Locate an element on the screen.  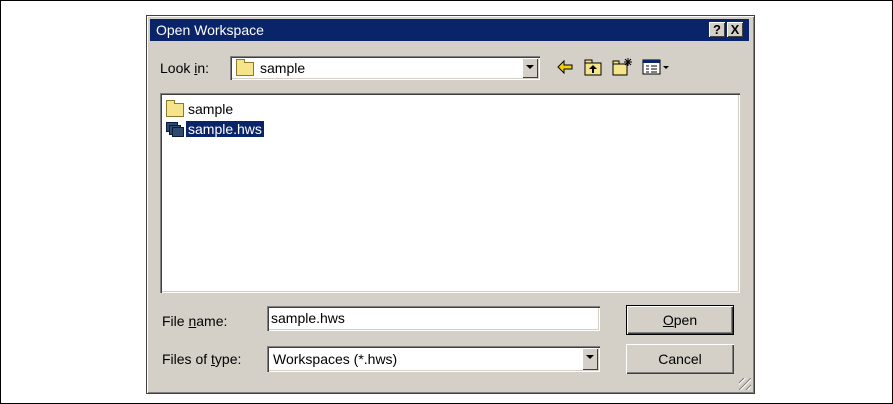
dialog-title: Open Workspace is located at coordinates (210, 30).